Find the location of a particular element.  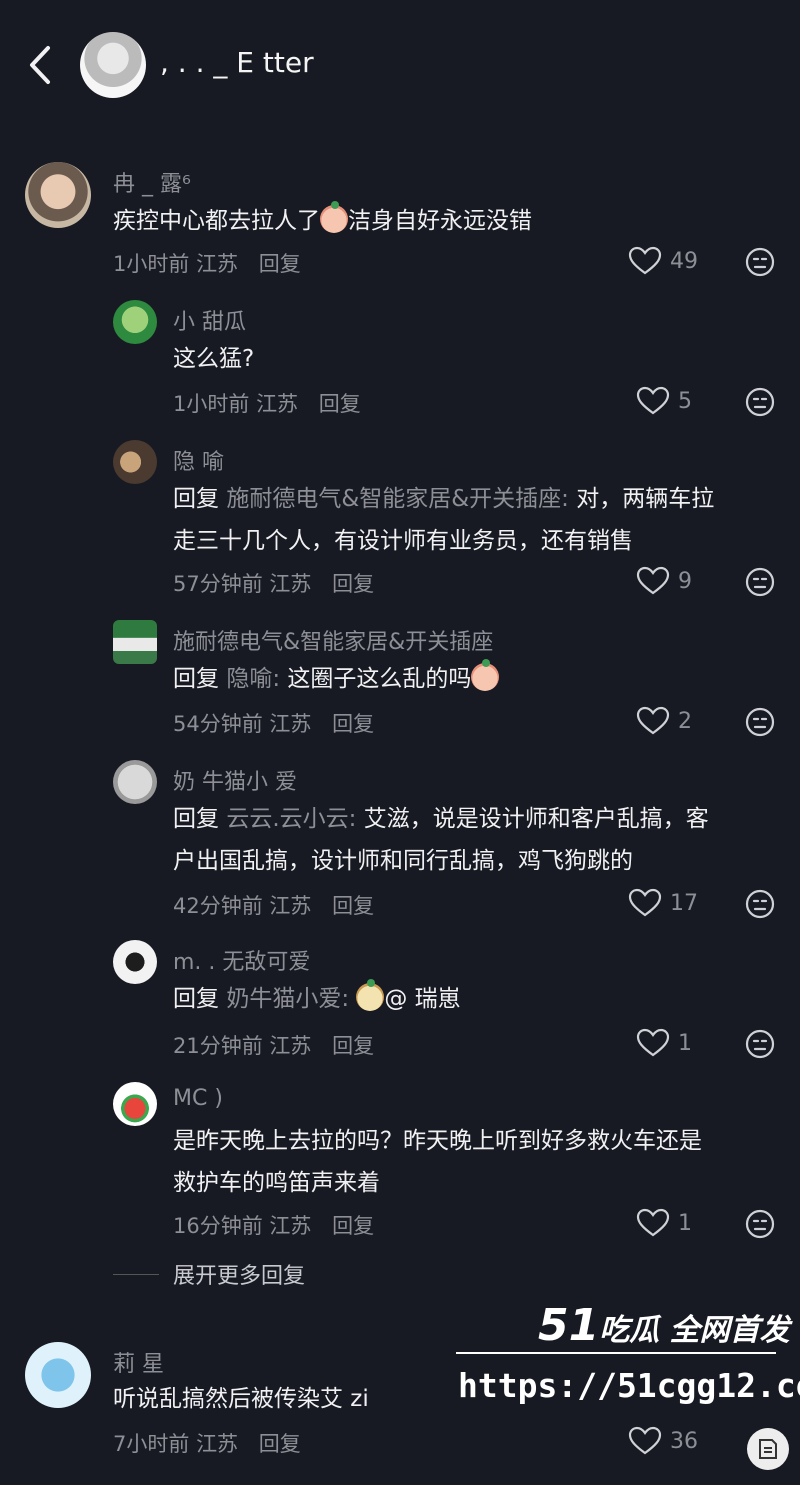

comment-text: 回复 奶牛猫小爱: @ 瑞崽 is located at coordinates (317, 999).